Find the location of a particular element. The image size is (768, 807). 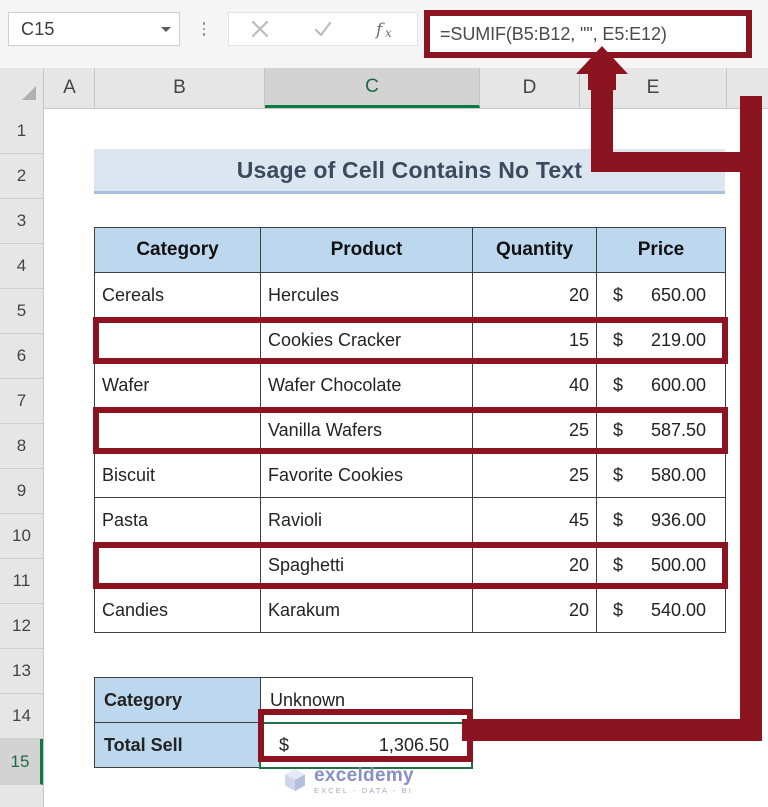

price-amount: 219.00 is located at coordinates (678, 339).